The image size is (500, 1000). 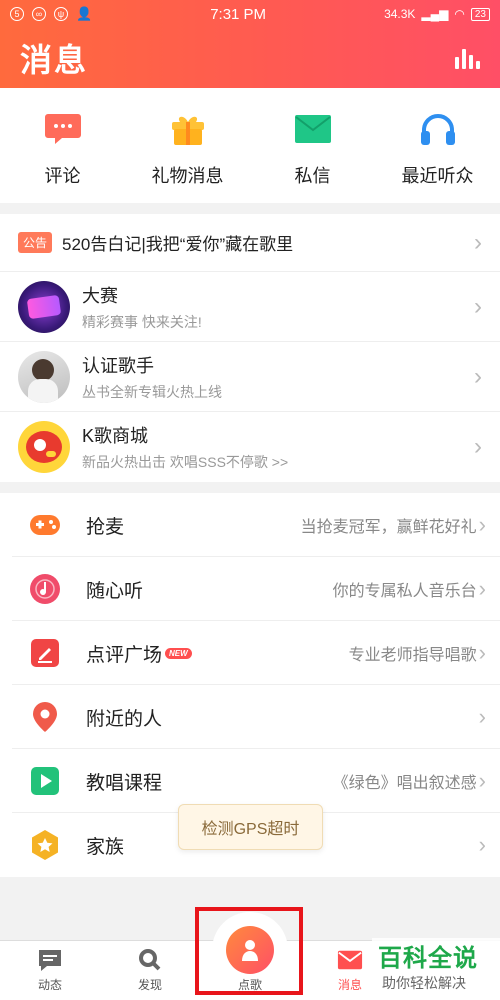 I want to click on notification-icon: ∞, so click(x=39, y=14).